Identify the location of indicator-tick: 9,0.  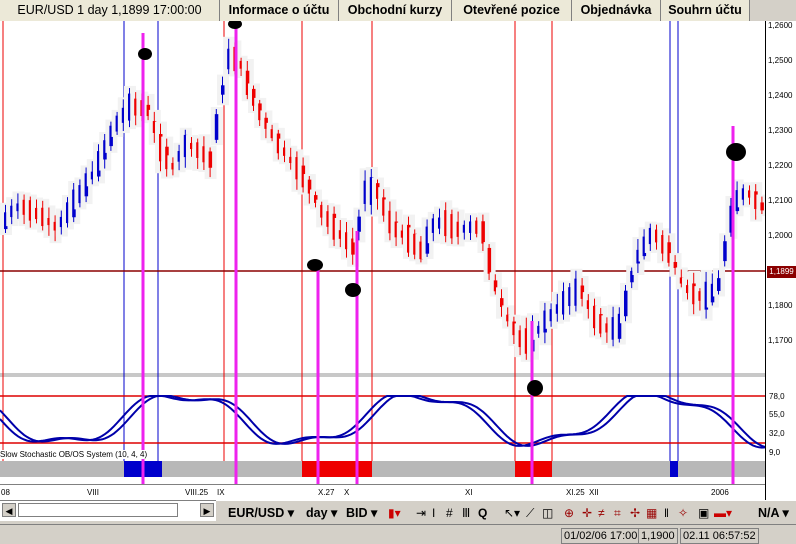
(775, 452).